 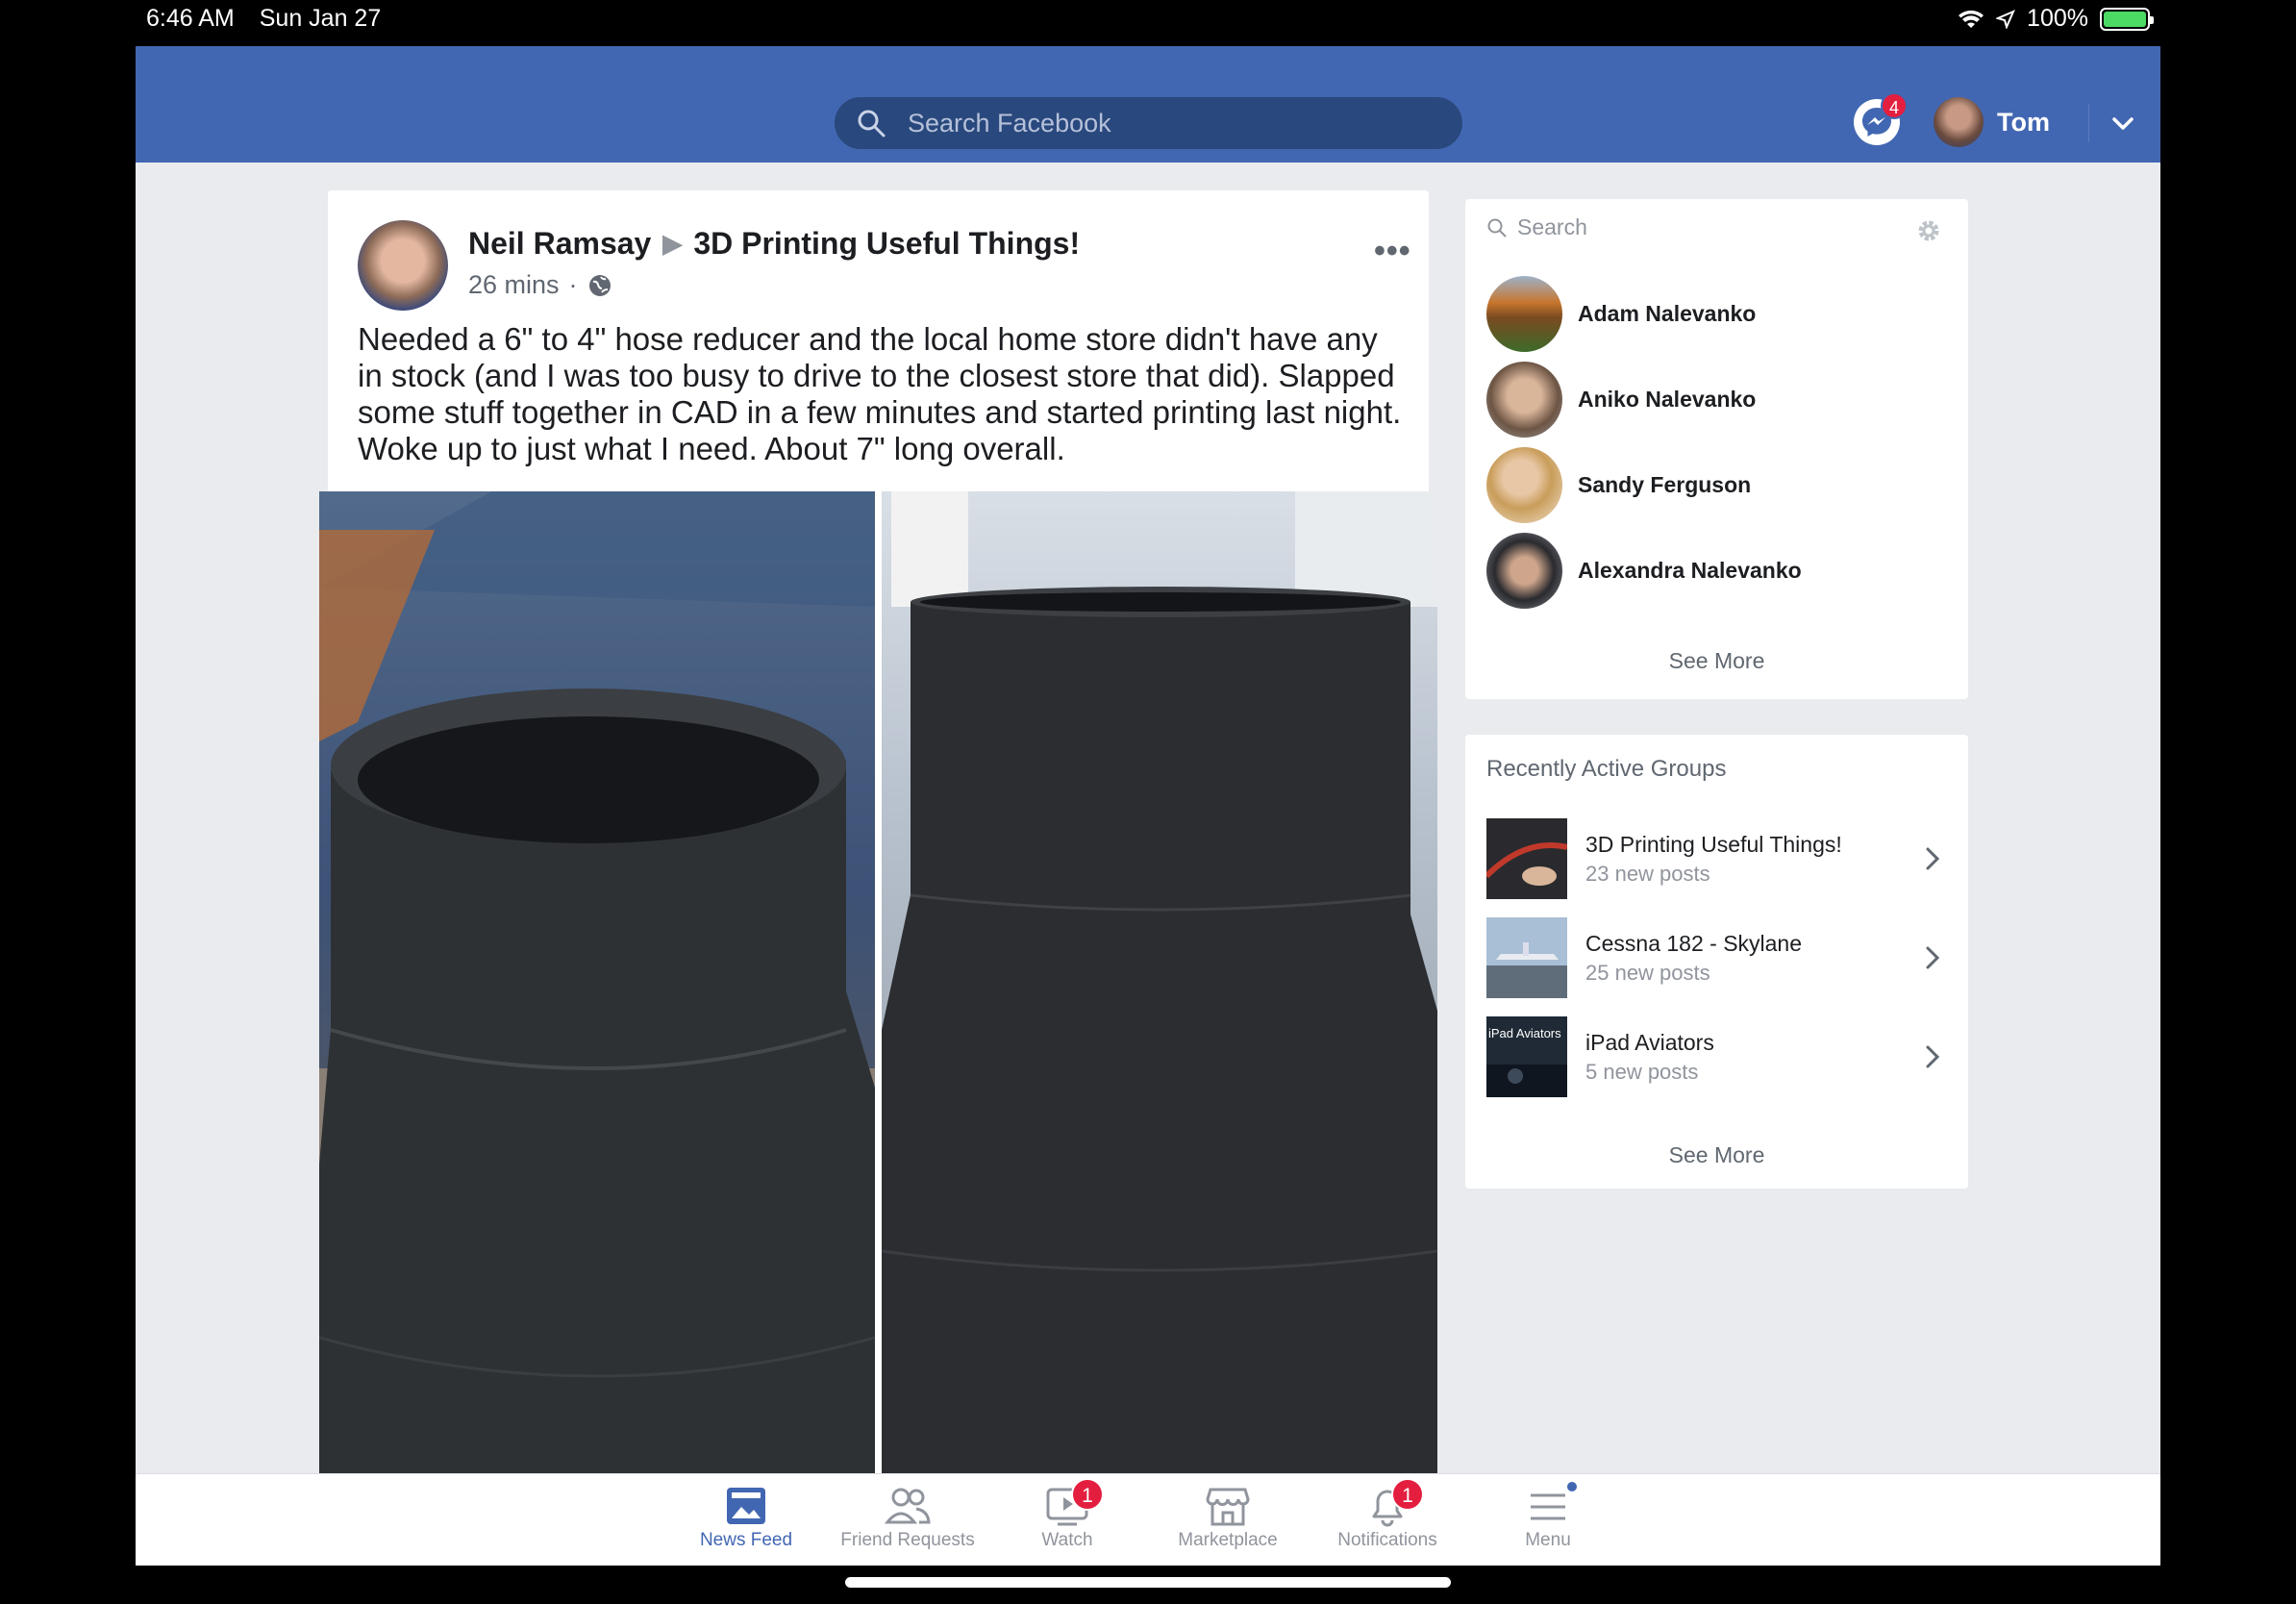 I want to click on watch-icon: 1, so click(x=1074, y=1503).